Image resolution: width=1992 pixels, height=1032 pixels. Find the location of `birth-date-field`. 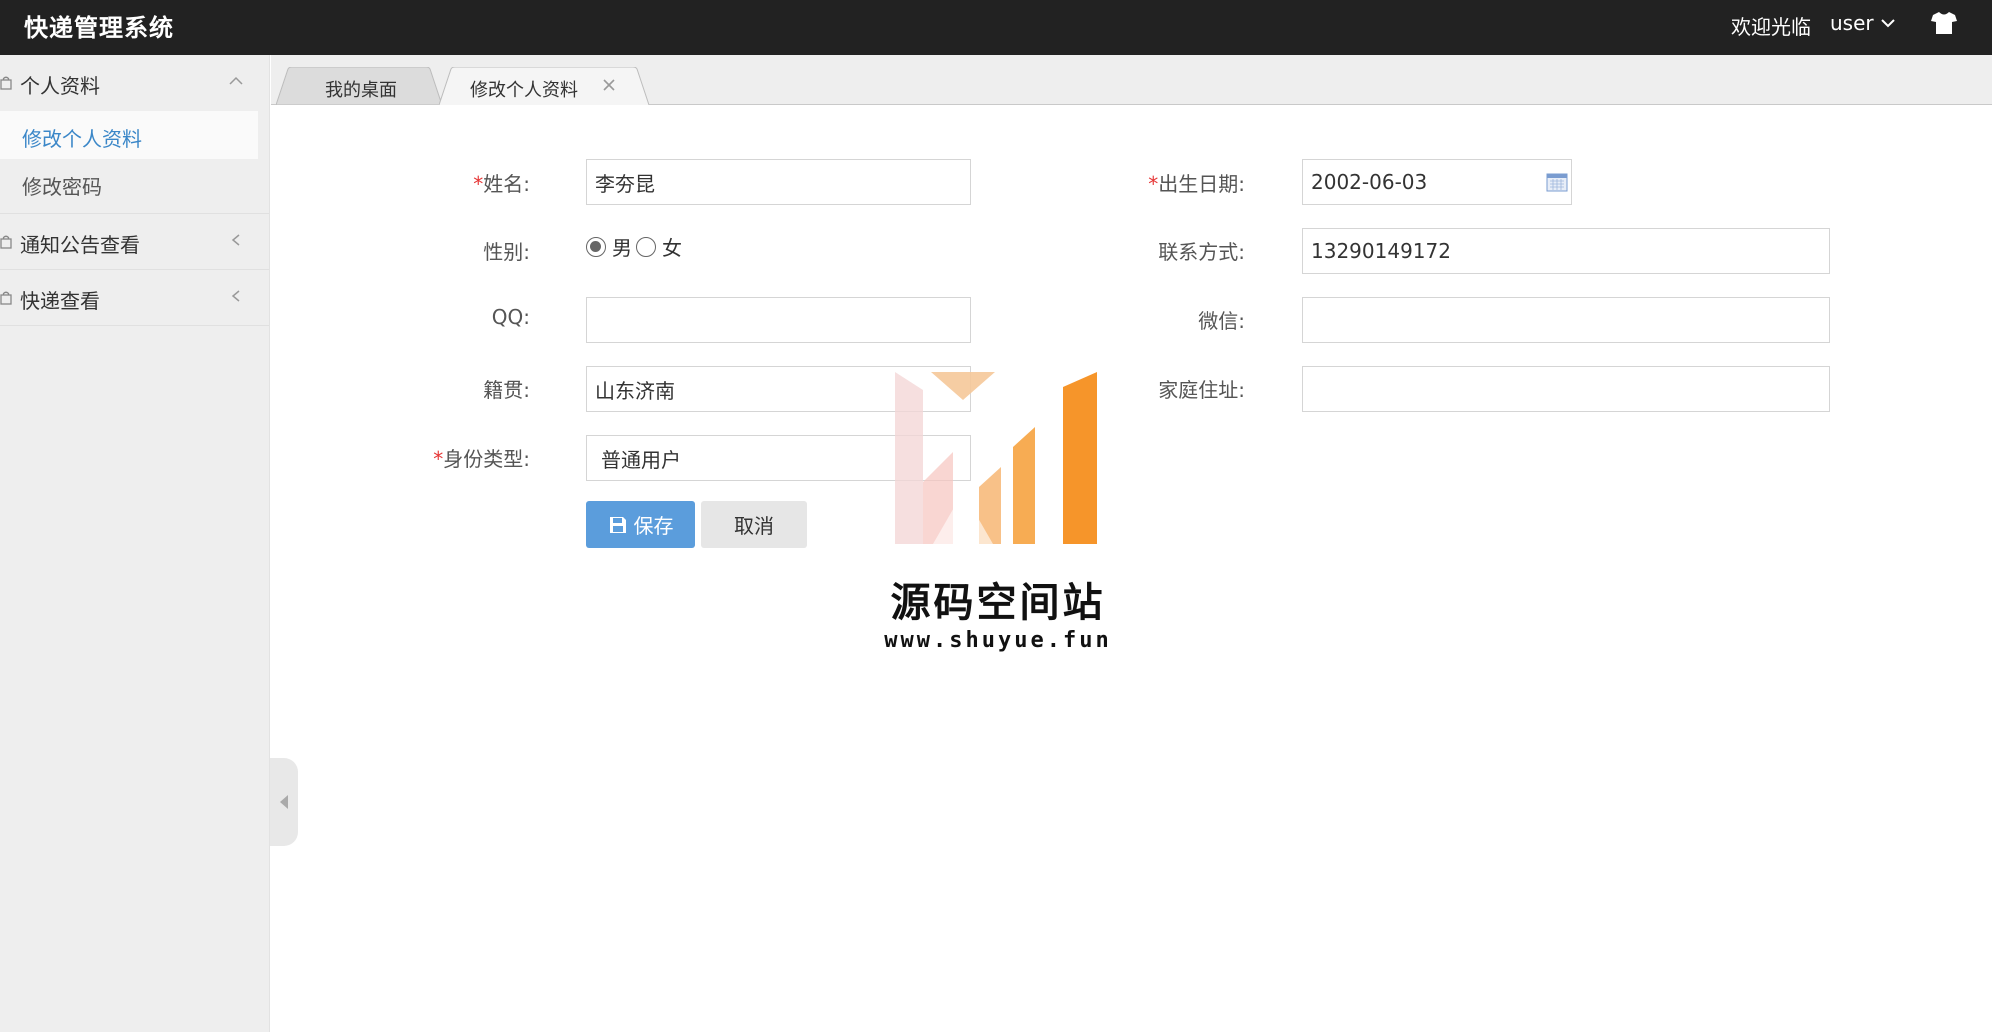

birth-date-field is located at coordinates (1437, 182).